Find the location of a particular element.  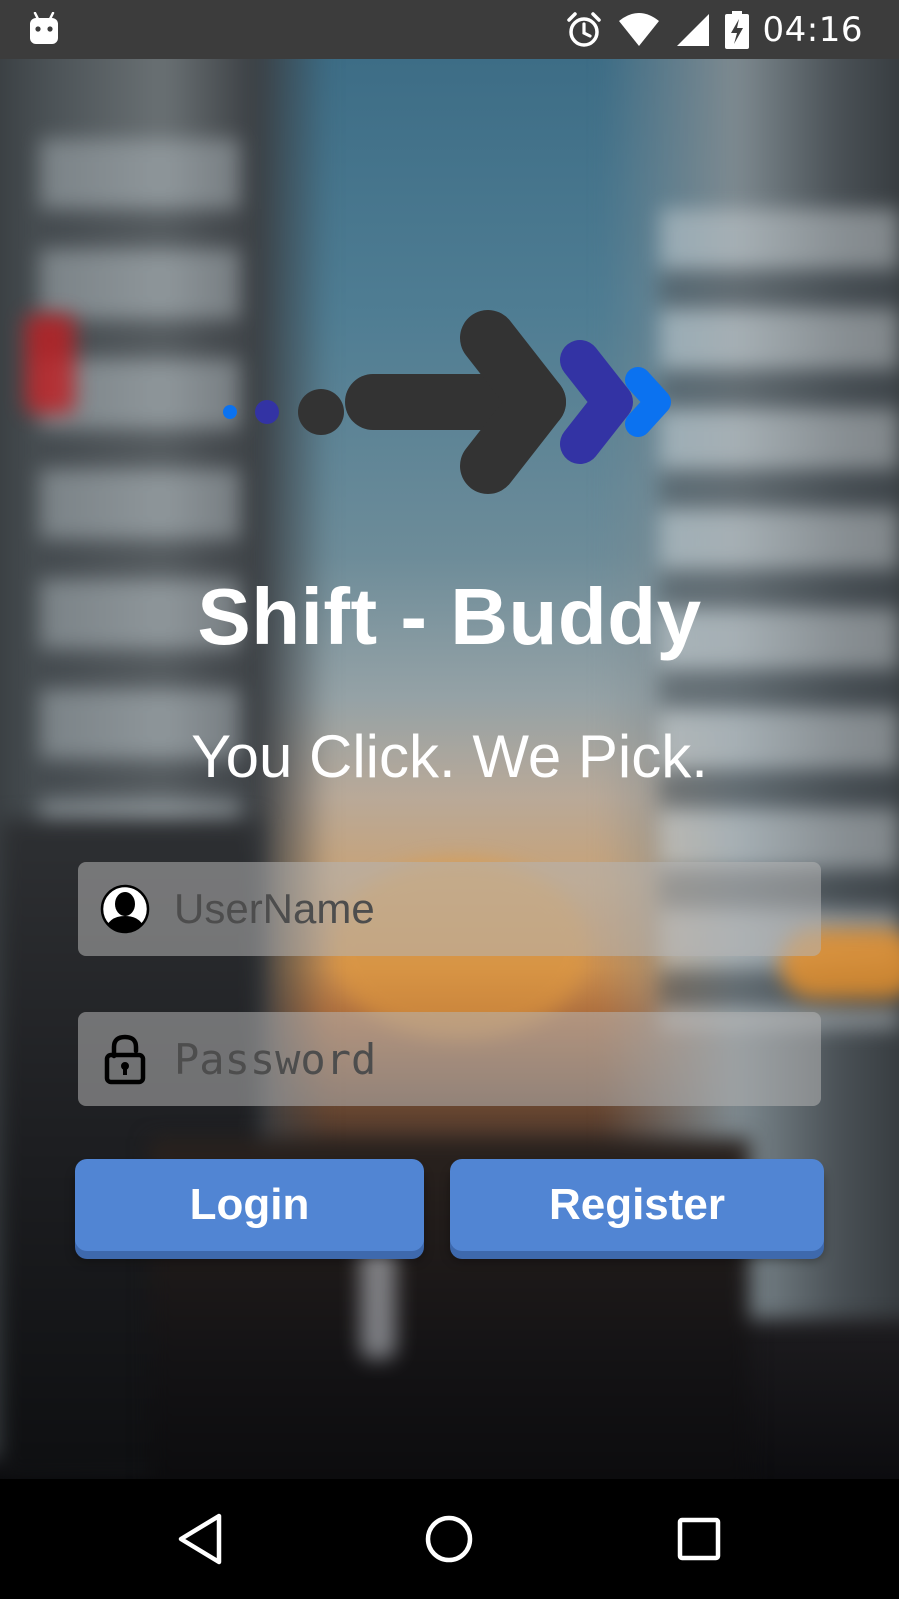

back-icon is located at coordinates (200, 1539).